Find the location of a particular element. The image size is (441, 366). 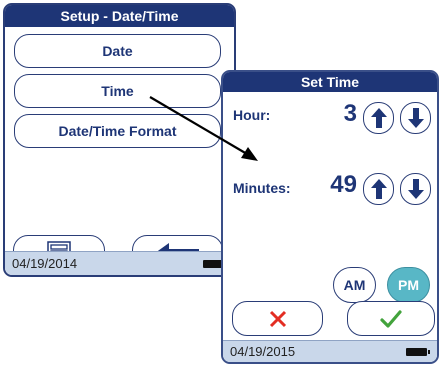

battery-icon is located at coordinates (418, 352).